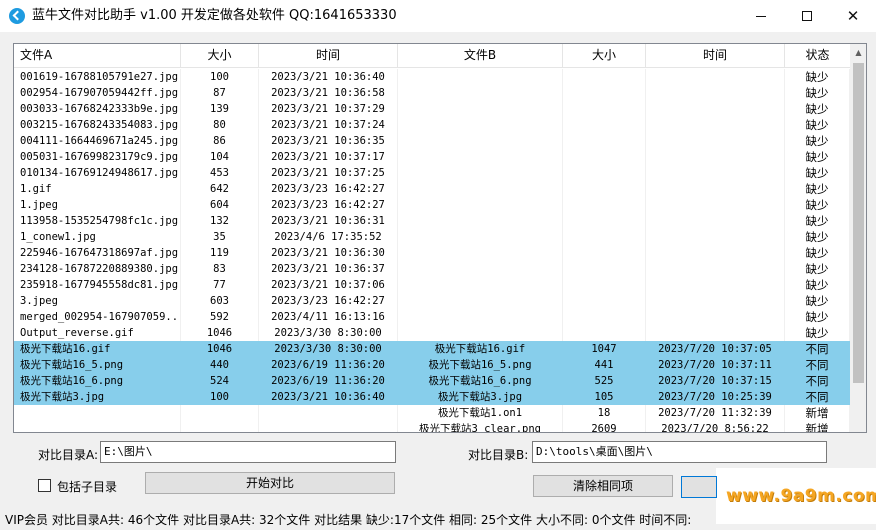 The width and height of the screenshot is (876, 530). I want to click on cell-time-a: 2023/3/21 10:37:25, so click(328, 173).